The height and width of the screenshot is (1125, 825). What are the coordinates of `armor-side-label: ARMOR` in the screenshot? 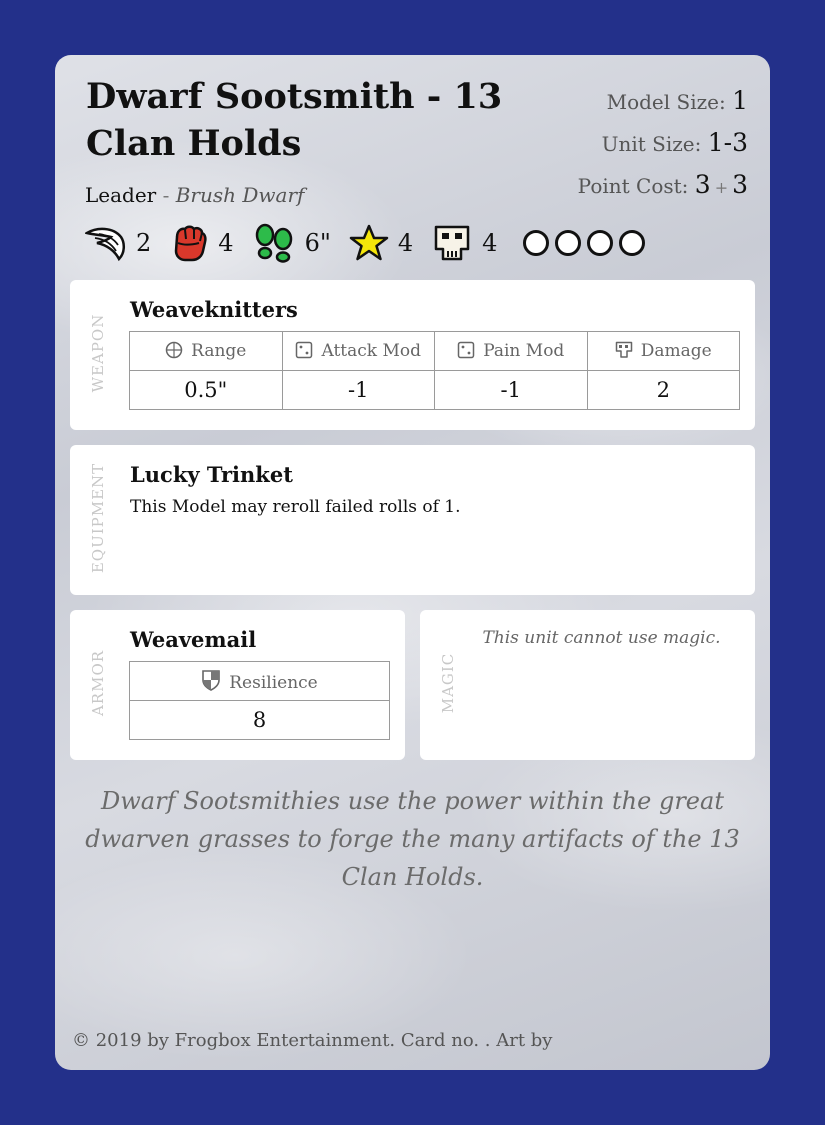 It's located at (98, 683).